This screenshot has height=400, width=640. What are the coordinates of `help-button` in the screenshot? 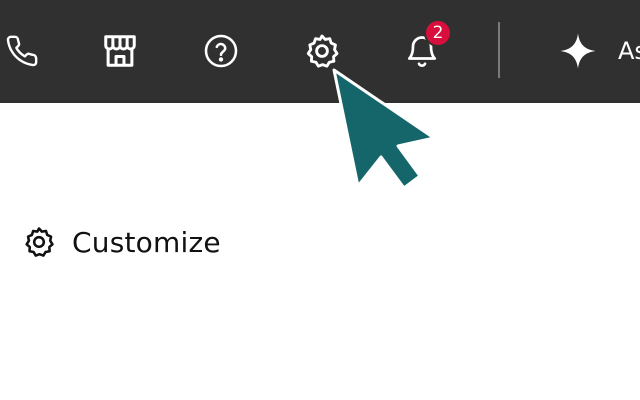 It's located at (221, 51).